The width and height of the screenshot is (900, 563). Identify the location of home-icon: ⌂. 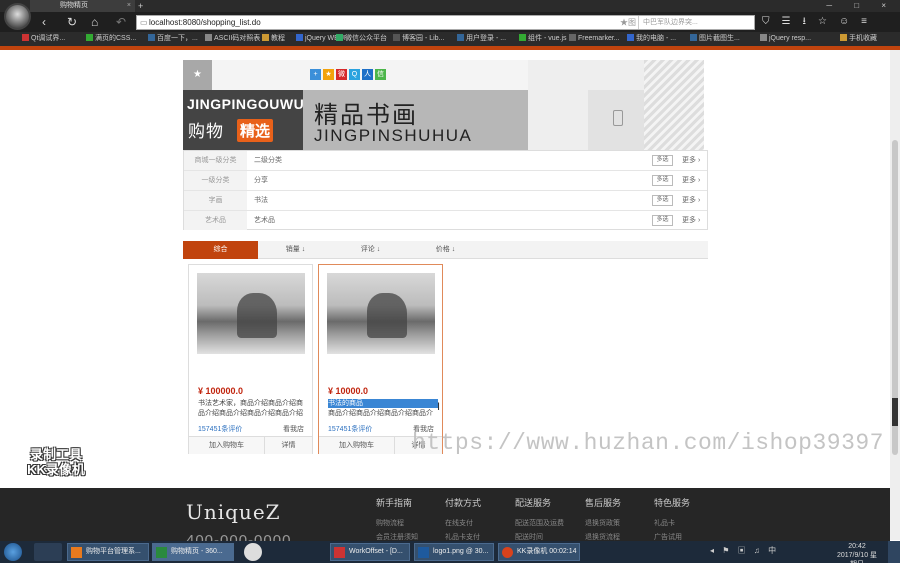
(94, 22).